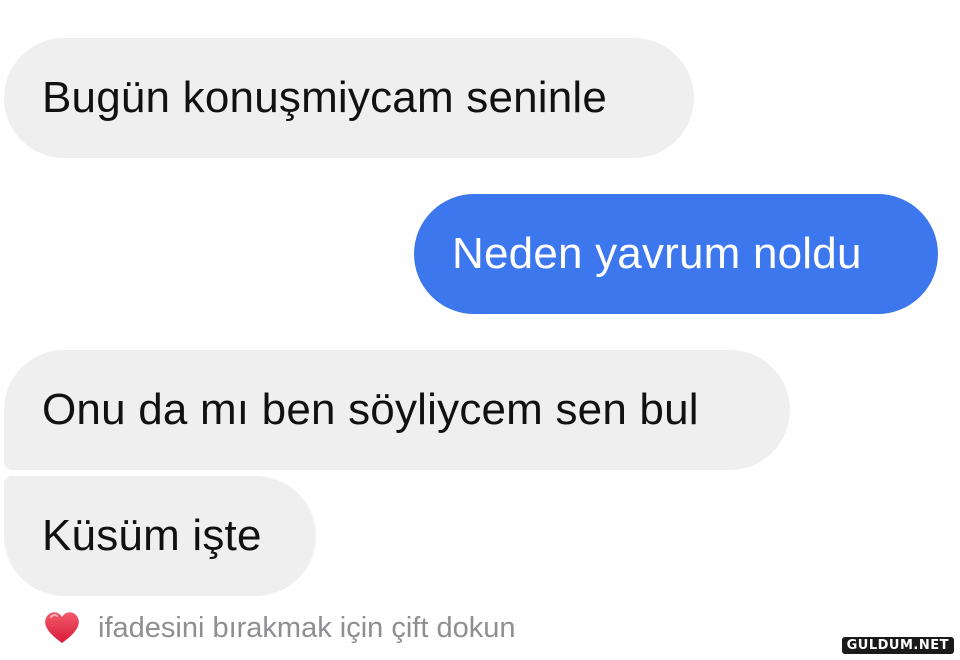  What do you see at coordinates (897, 645) in the screenshot?
I see `site-watermark: GULDUM.NET` at bounding box center [897, 645].